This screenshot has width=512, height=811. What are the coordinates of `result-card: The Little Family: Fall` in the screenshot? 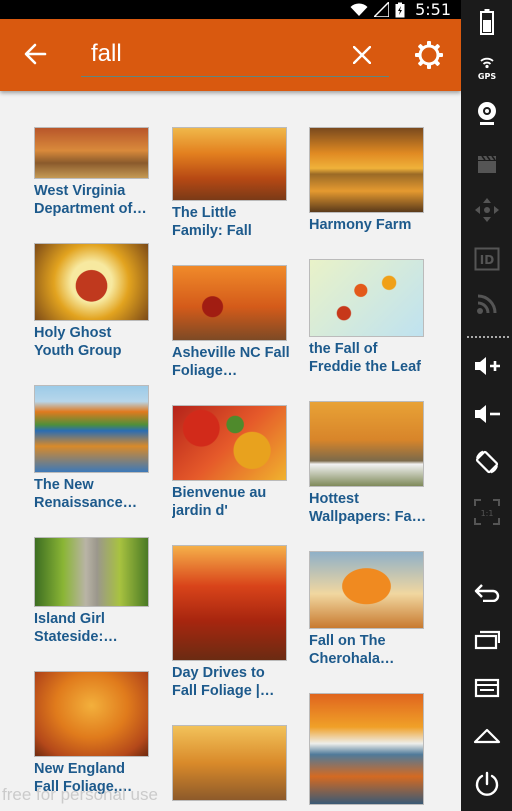 It's located at (229, 183).